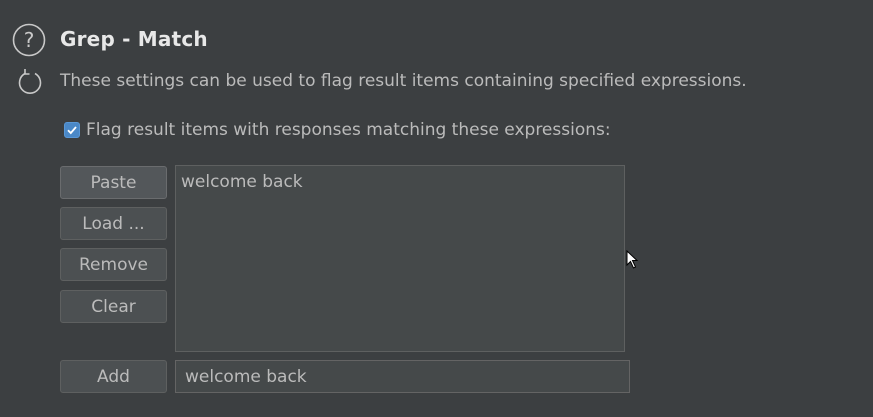 This screenshot has width=873, height=417. Describe the element at coordinates (402, 376) in the screenshot. I see `add-expression-input` at that location.